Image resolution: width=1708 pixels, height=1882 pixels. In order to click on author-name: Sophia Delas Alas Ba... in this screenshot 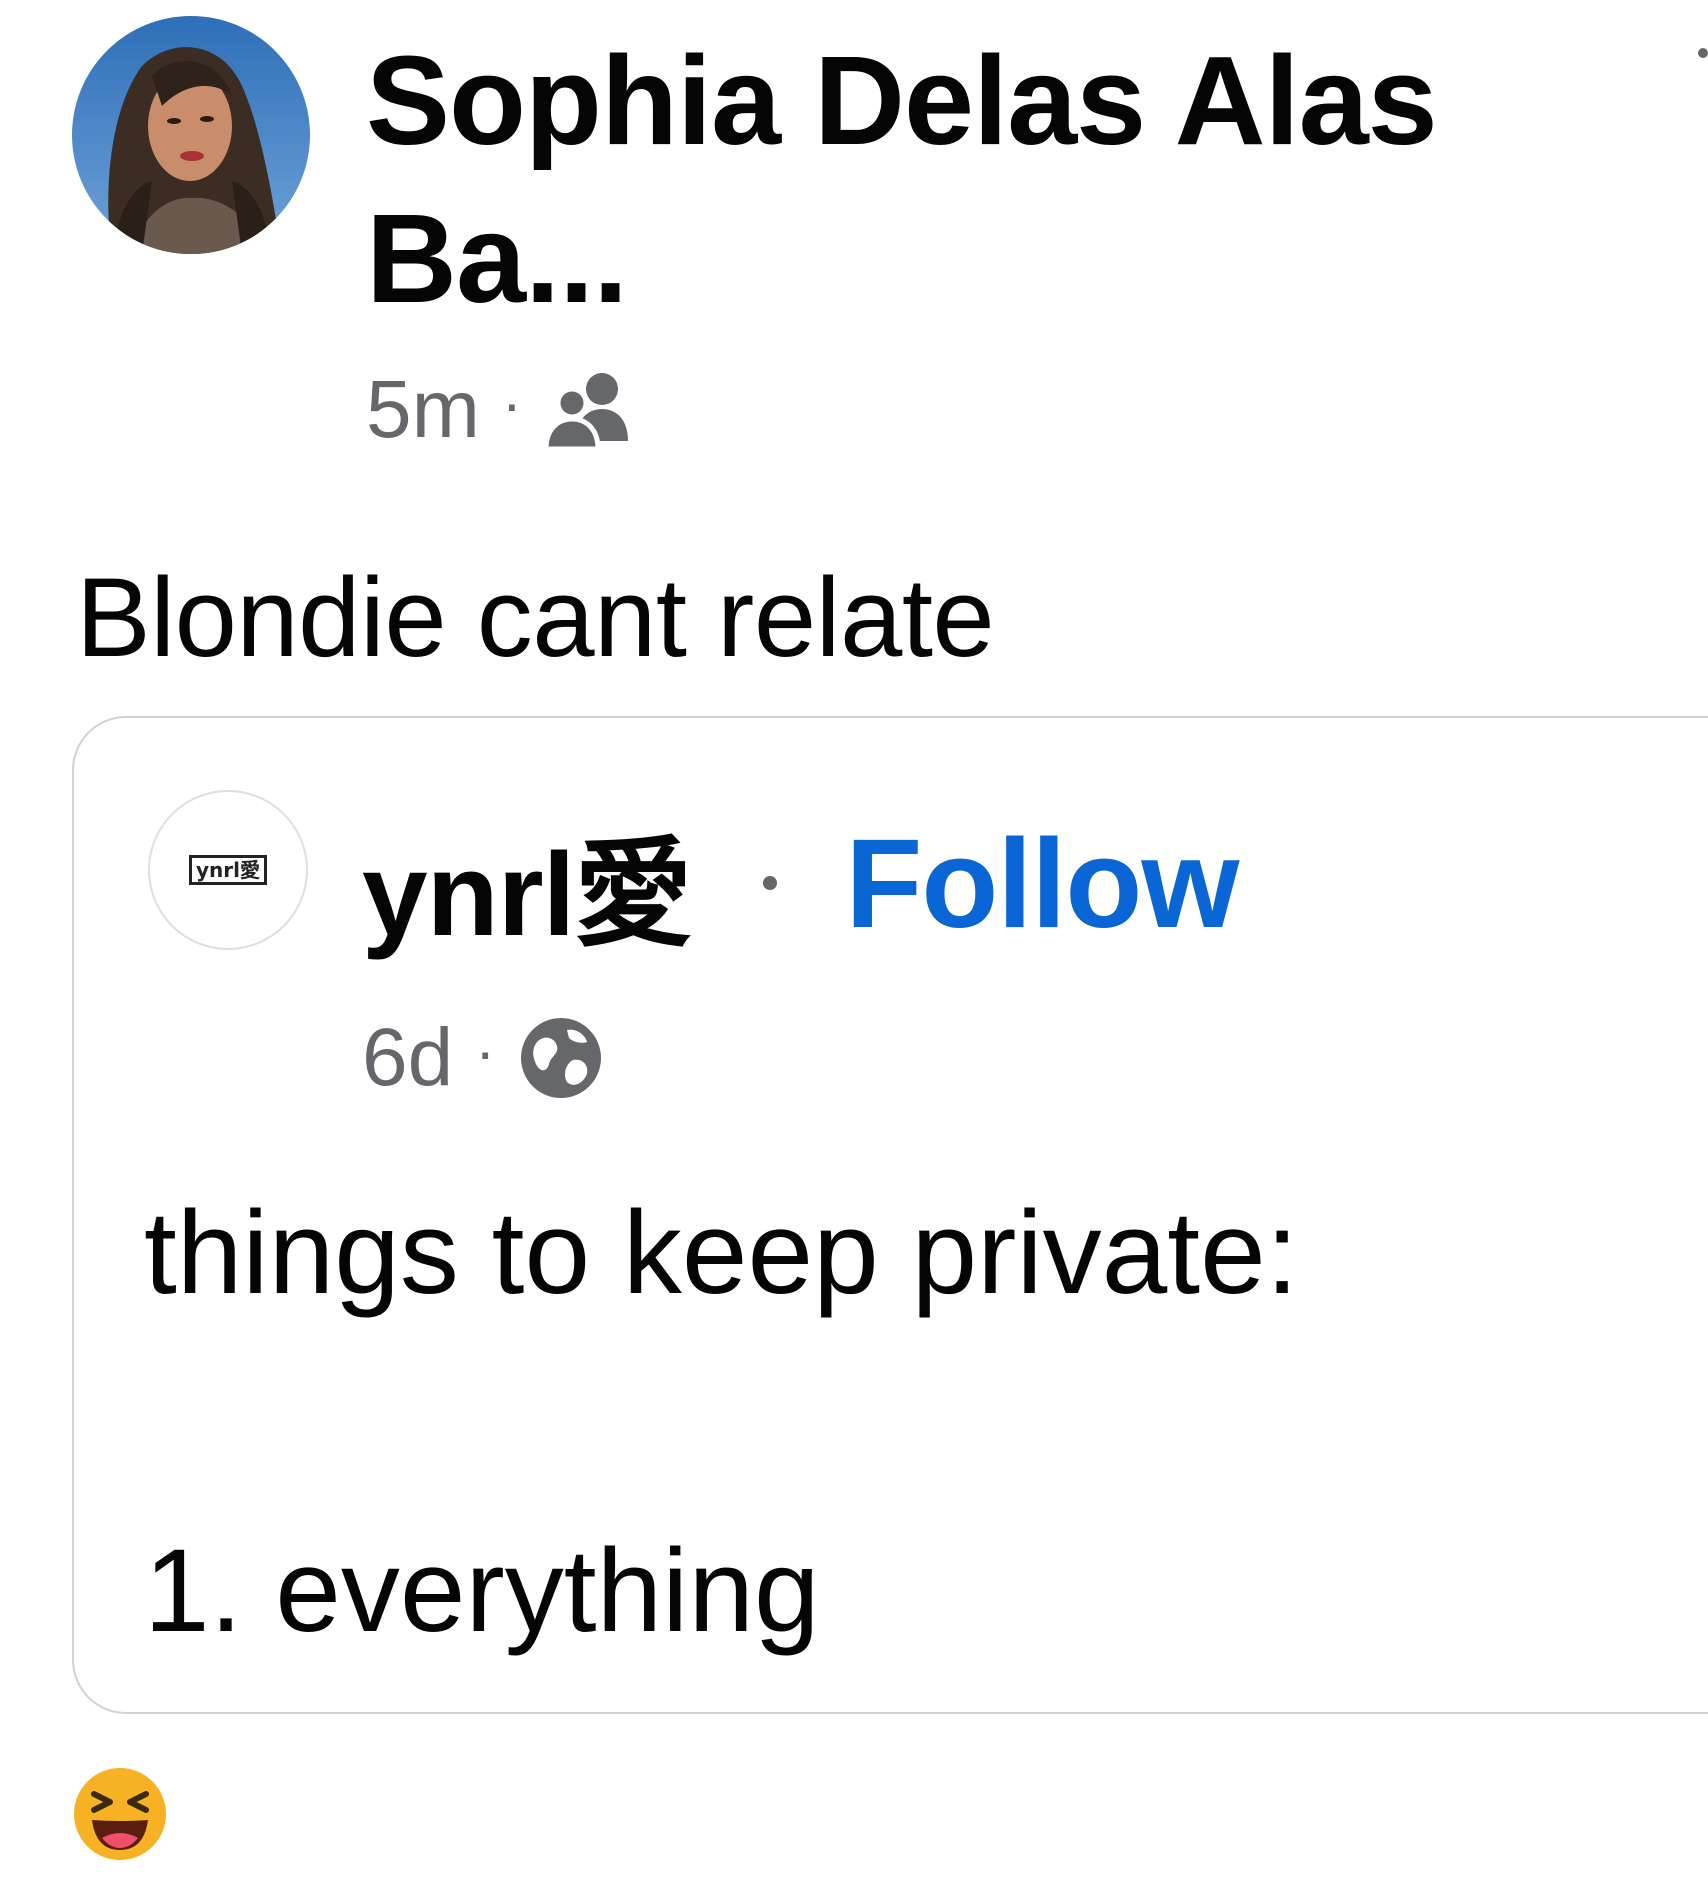, I will do `click(981, 180)`.